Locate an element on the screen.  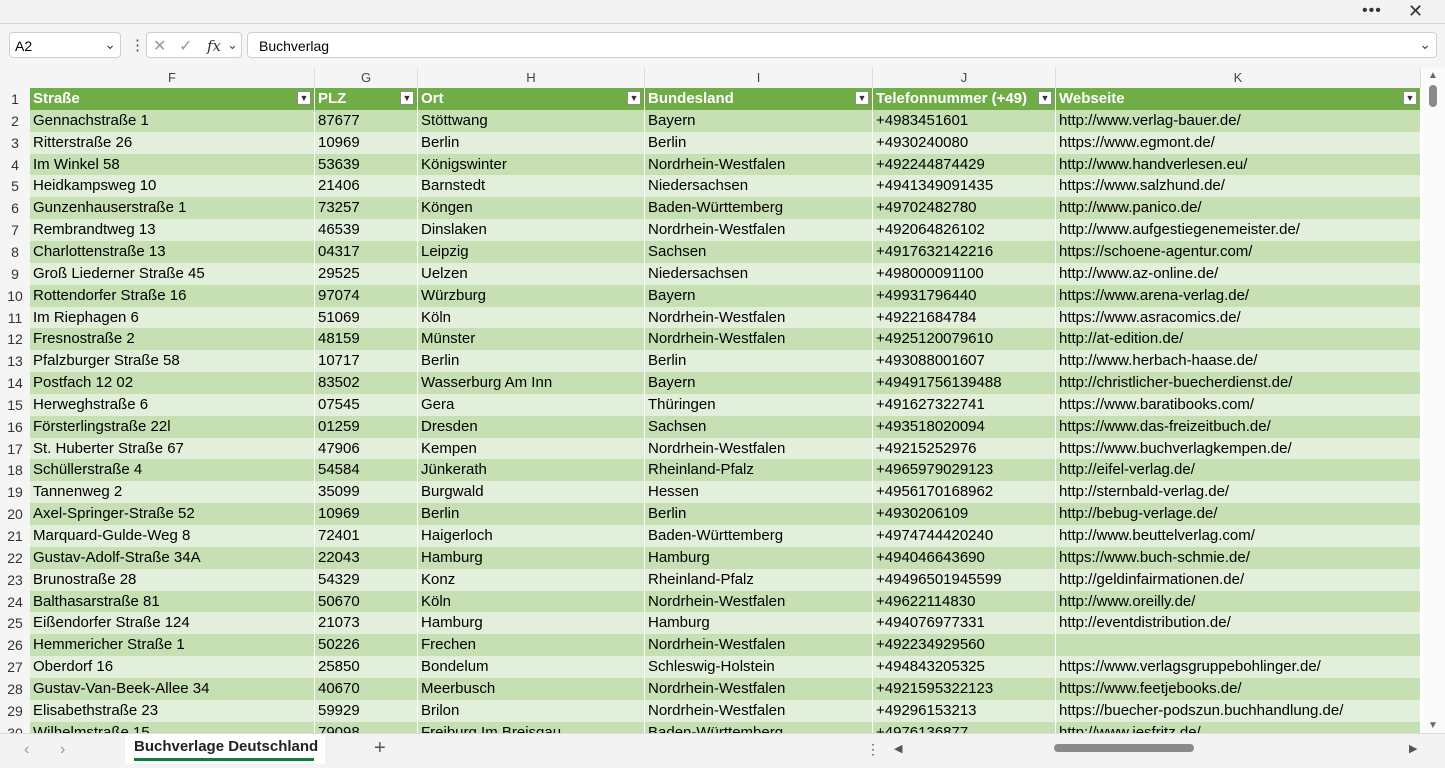
table-cell: 46539 is located at coordinates (366, 230).